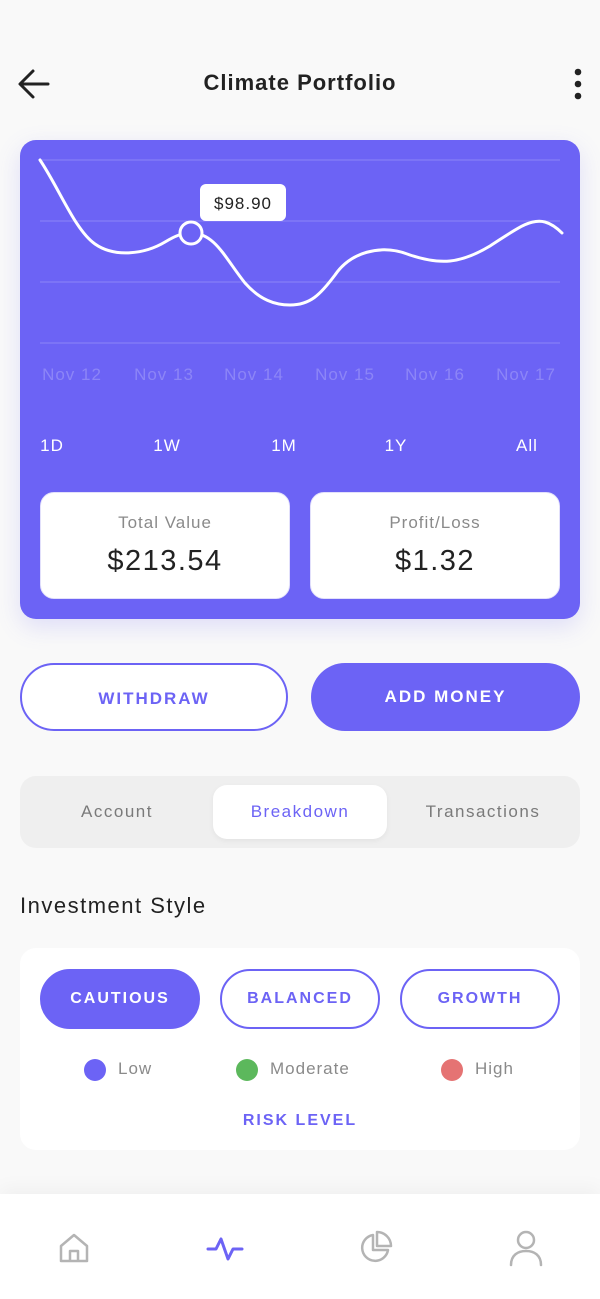 Image resolution: width=600 pixels, height=1299 pixels. I want to click on tab-breakdown: Breakdown, so click(300, 812).